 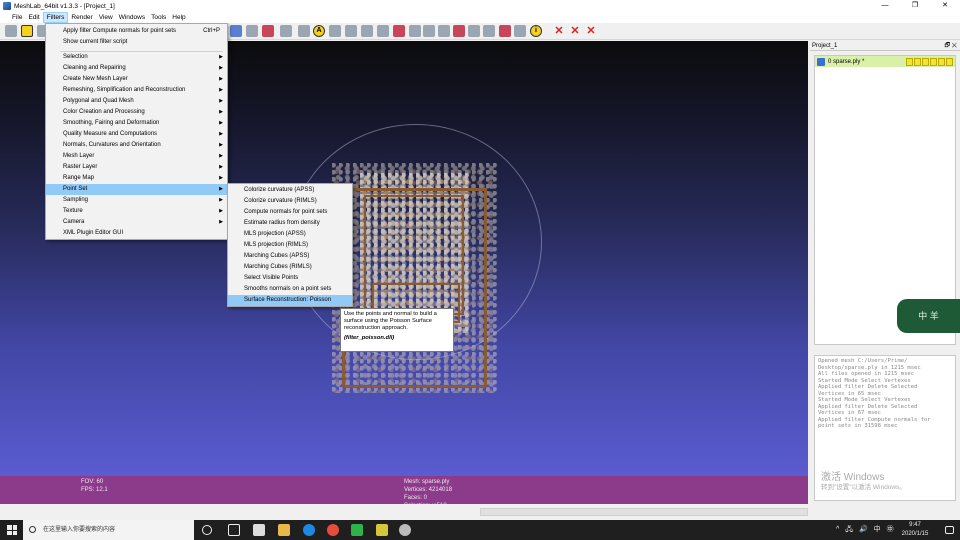 I want to click on edge-browser-icon, so click(x=309, y=530).